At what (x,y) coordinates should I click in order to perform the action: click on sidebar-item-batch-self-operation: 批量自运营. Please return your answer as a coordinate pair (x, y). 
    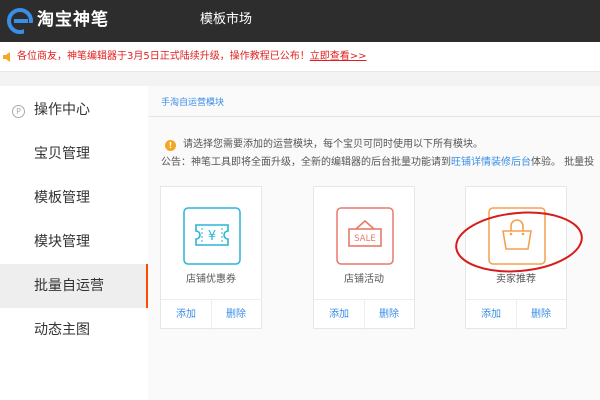
    Looking at the image, I should click on (74, 286).